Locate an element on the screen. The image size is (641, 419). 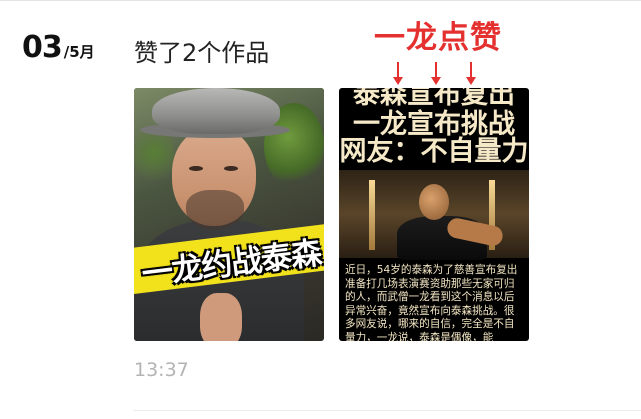
date-day: 03 is located at coordinates (42, 47).